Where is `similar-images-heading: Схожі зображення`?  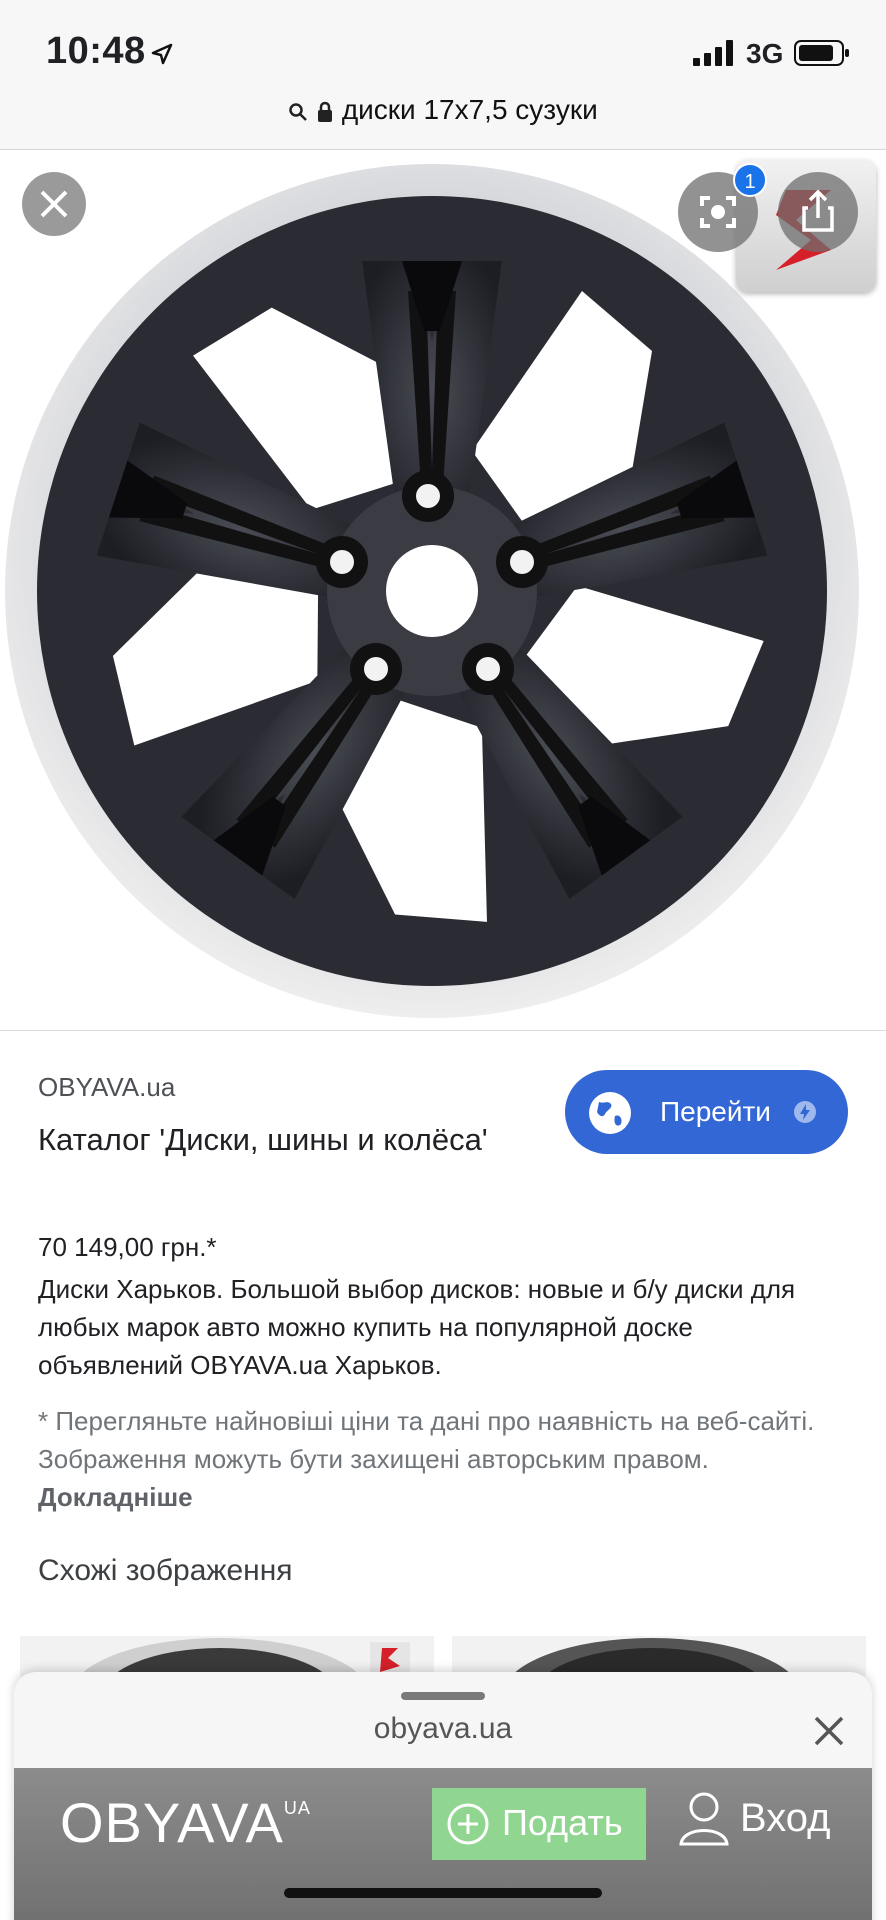
similar-images-heading: Схожі зображення is located at coordinates (165, 1570).